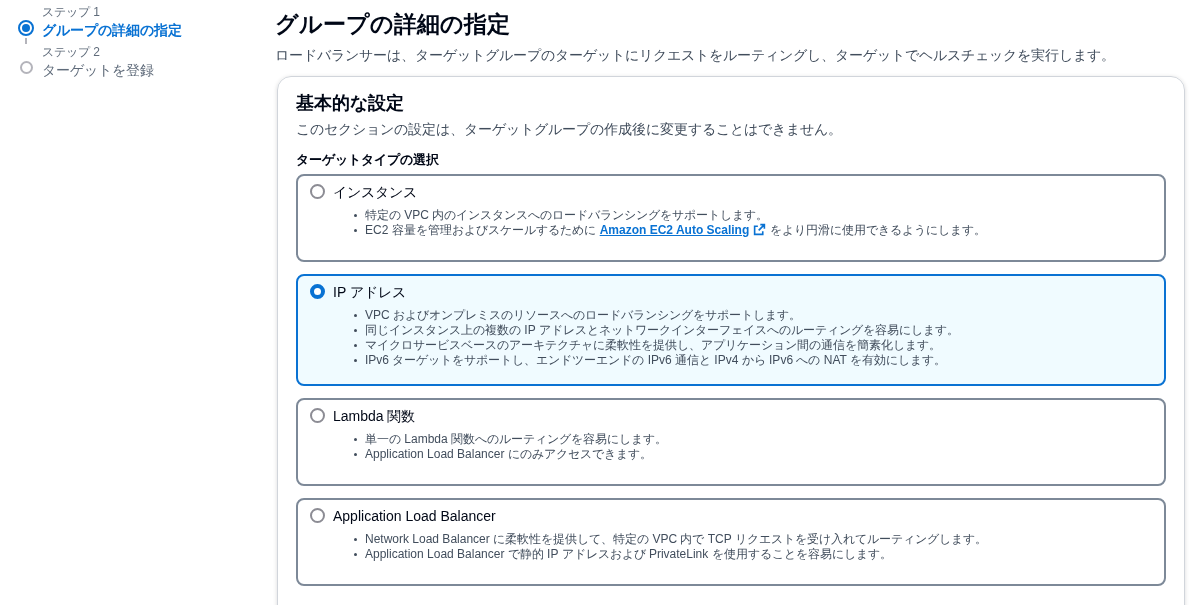 The width and height of the screenshot is (1200, 605). What do you see at coordinates (368, 160) in the screenshot?
I see `field-label: ターゲットタイプの選択` at bounding box center [368, 160].